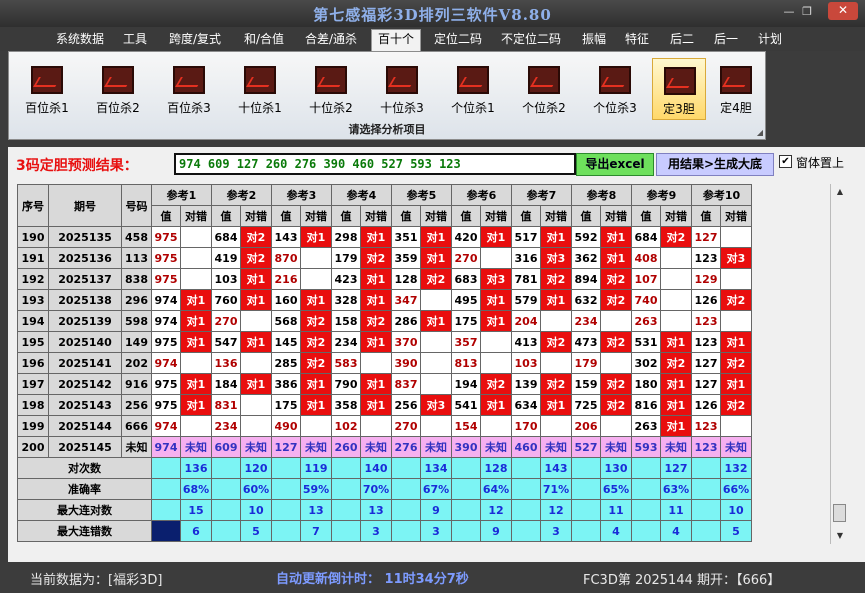  Describe the element at coordinates (331, 39) in the screenshot. I see `menu-item-diff: 合差/通杀` at that location.